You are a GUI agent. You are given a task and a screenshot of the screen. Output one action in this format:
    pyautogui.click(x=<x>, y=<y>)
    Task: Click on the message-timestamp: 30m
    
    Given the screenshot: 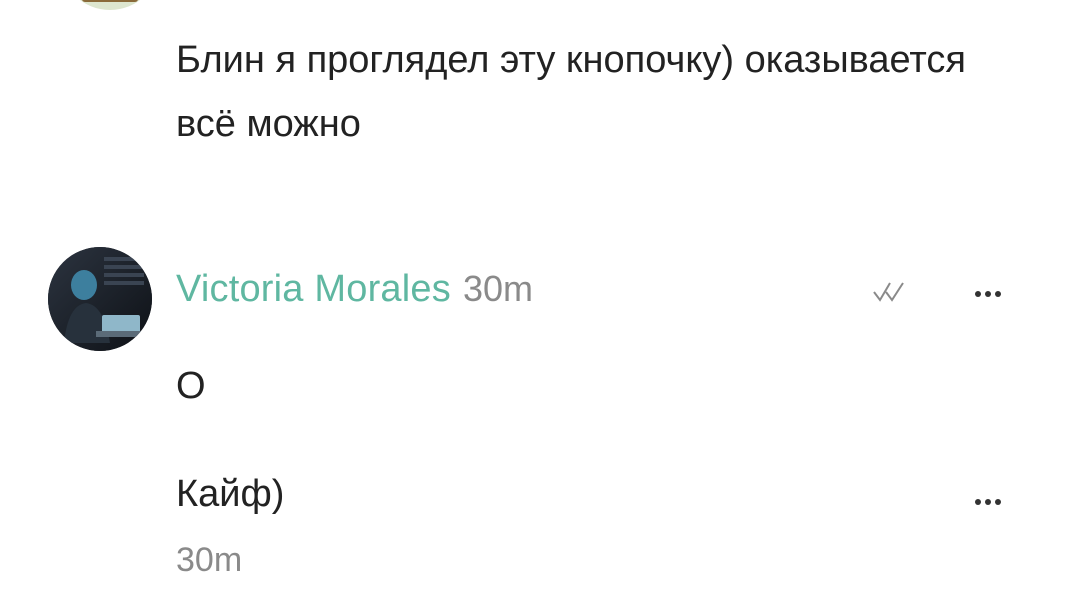 What is the action you would take?
    pyautogui.click(x=209, y=560)
    